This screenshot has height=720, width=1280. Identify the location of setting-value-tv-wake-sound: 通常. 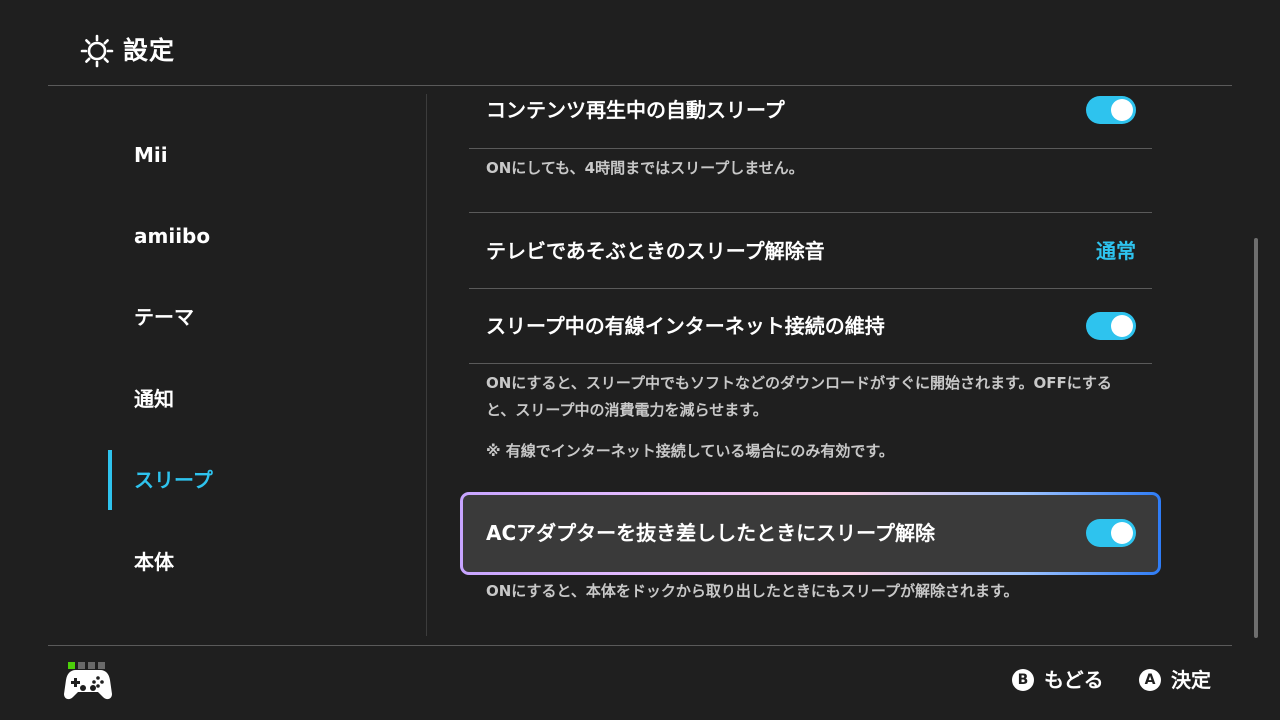
(1116, 251).